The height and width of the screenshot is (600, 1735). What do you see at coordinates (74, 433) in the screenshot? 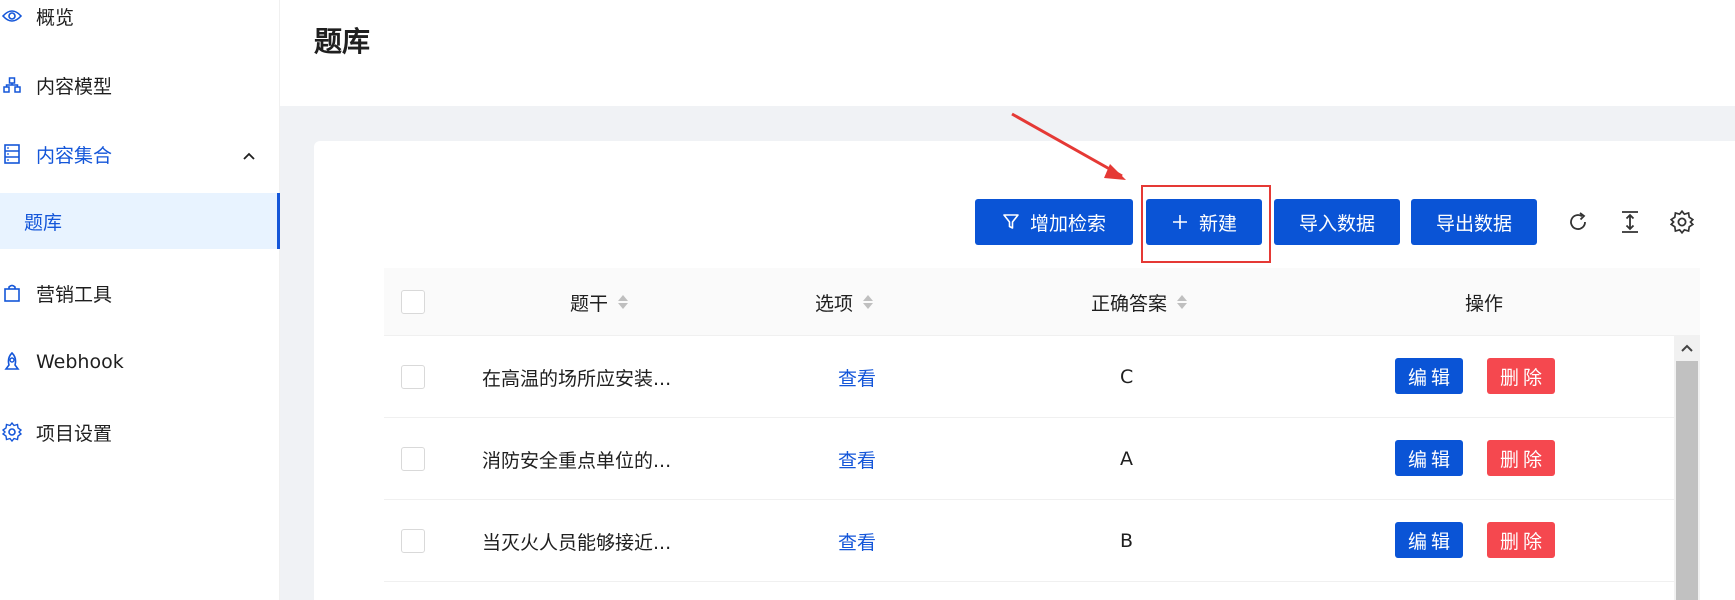
I see `sidebar-item-label: 项目设置` at bounding box center [74, 433].